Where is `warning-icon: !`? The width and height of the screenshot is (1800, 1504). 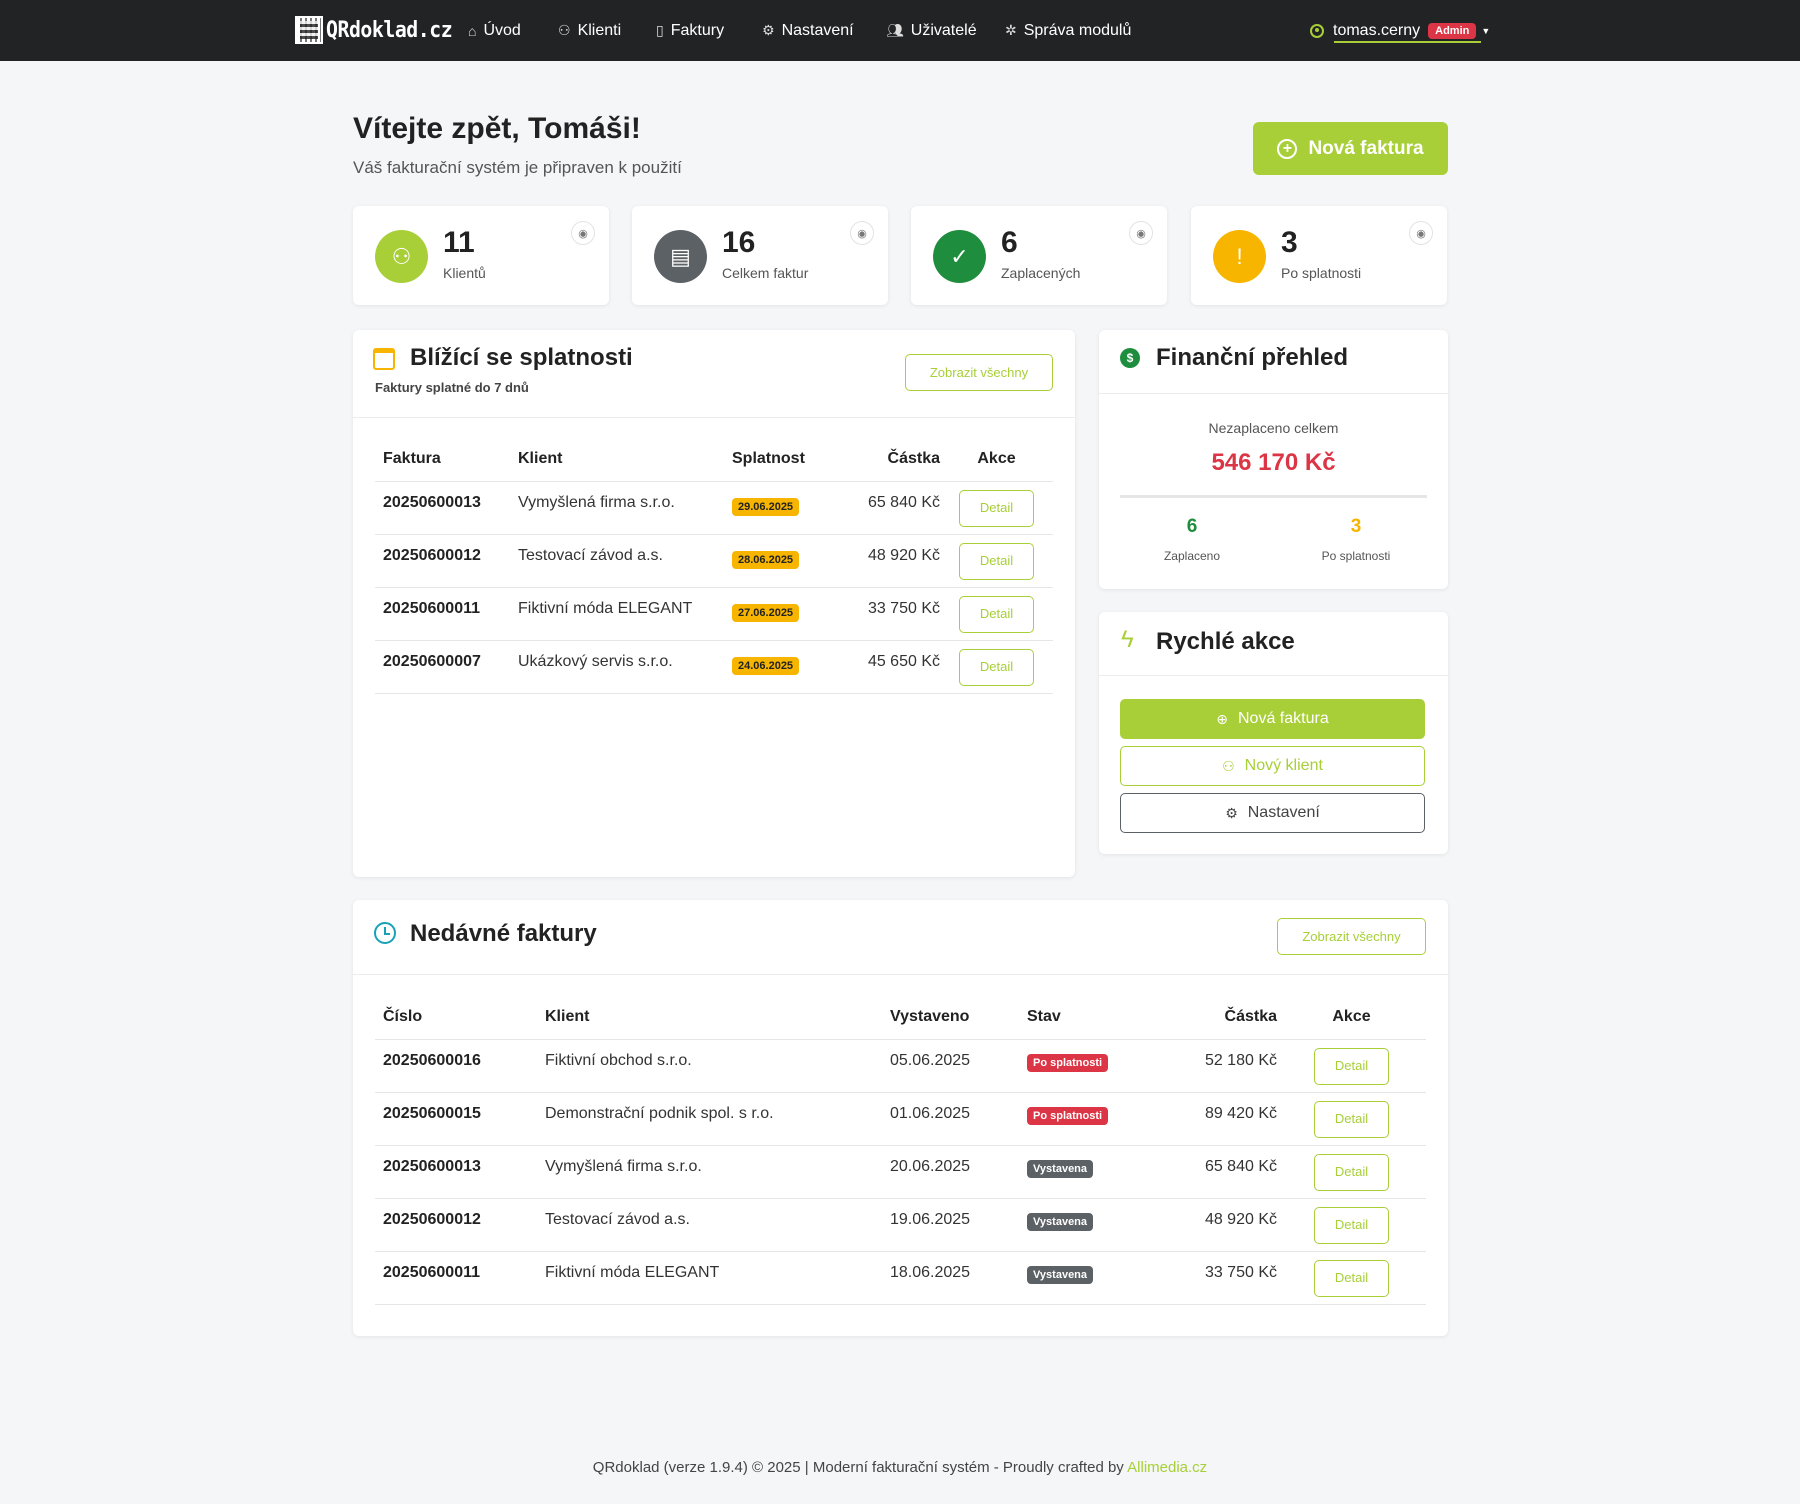 warning-icon: ! is located at coordinates (1239, 256).